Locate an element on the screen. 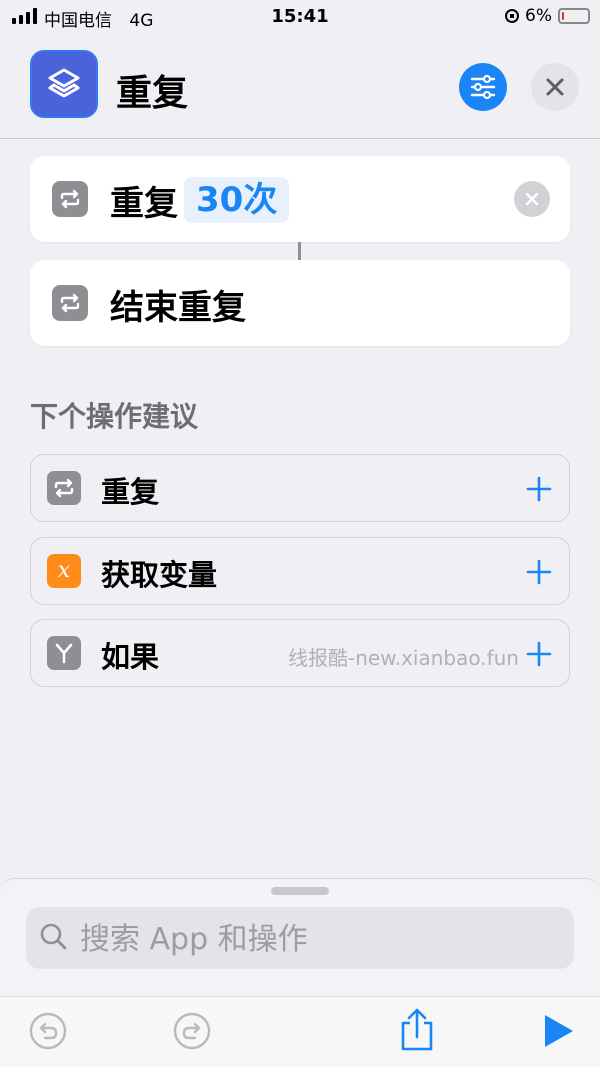 The image size is (600, 1067). suggestion-label: 获取变量 is located at coordinates (159, 575).